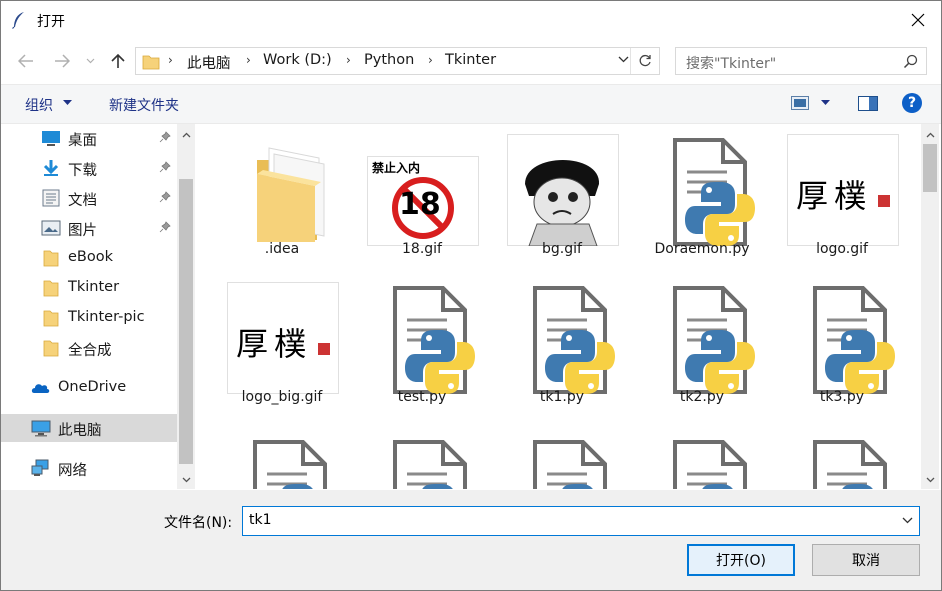 The height and width of the screenshot is (591, 942). What do you see at coordinates (40, 388) in the screenshot?
I see `onedrive-icon` at bounding box center [40, 388].